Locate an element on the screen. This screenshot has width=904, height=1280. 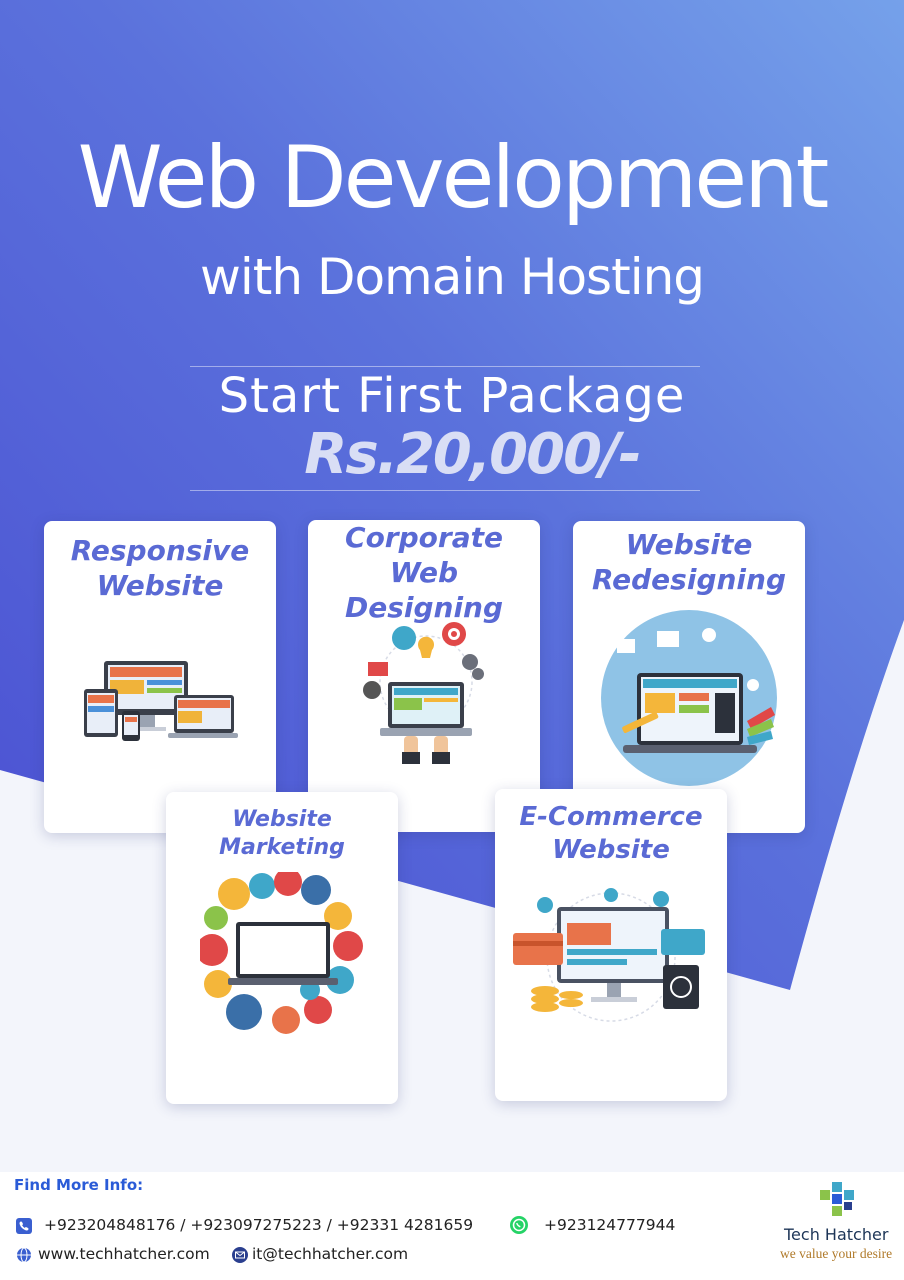
globe-icon is located at coordinates (24, 1255).